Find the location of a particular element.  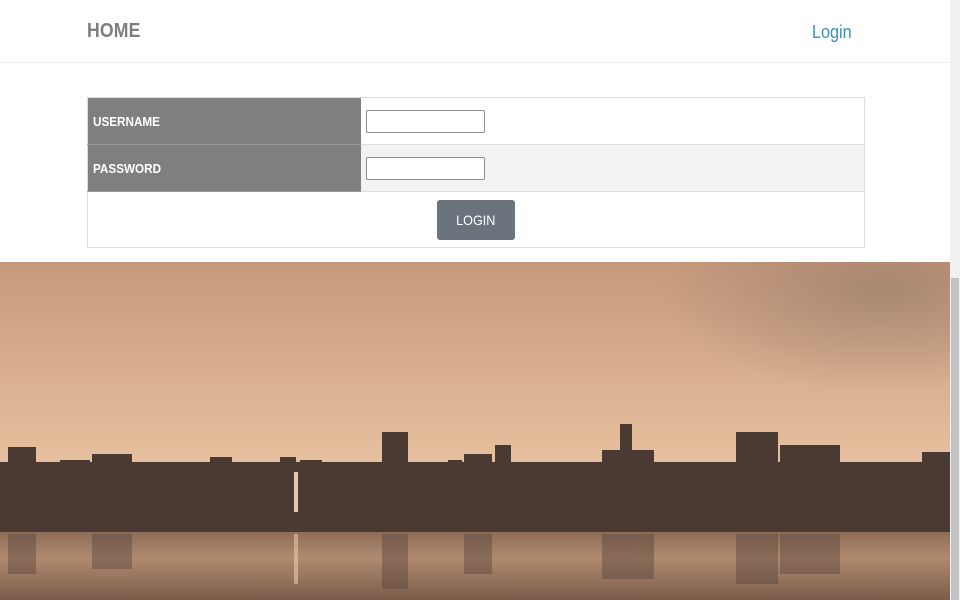

password-label-cell: PASSWORD is located at coordinates (224, 168).